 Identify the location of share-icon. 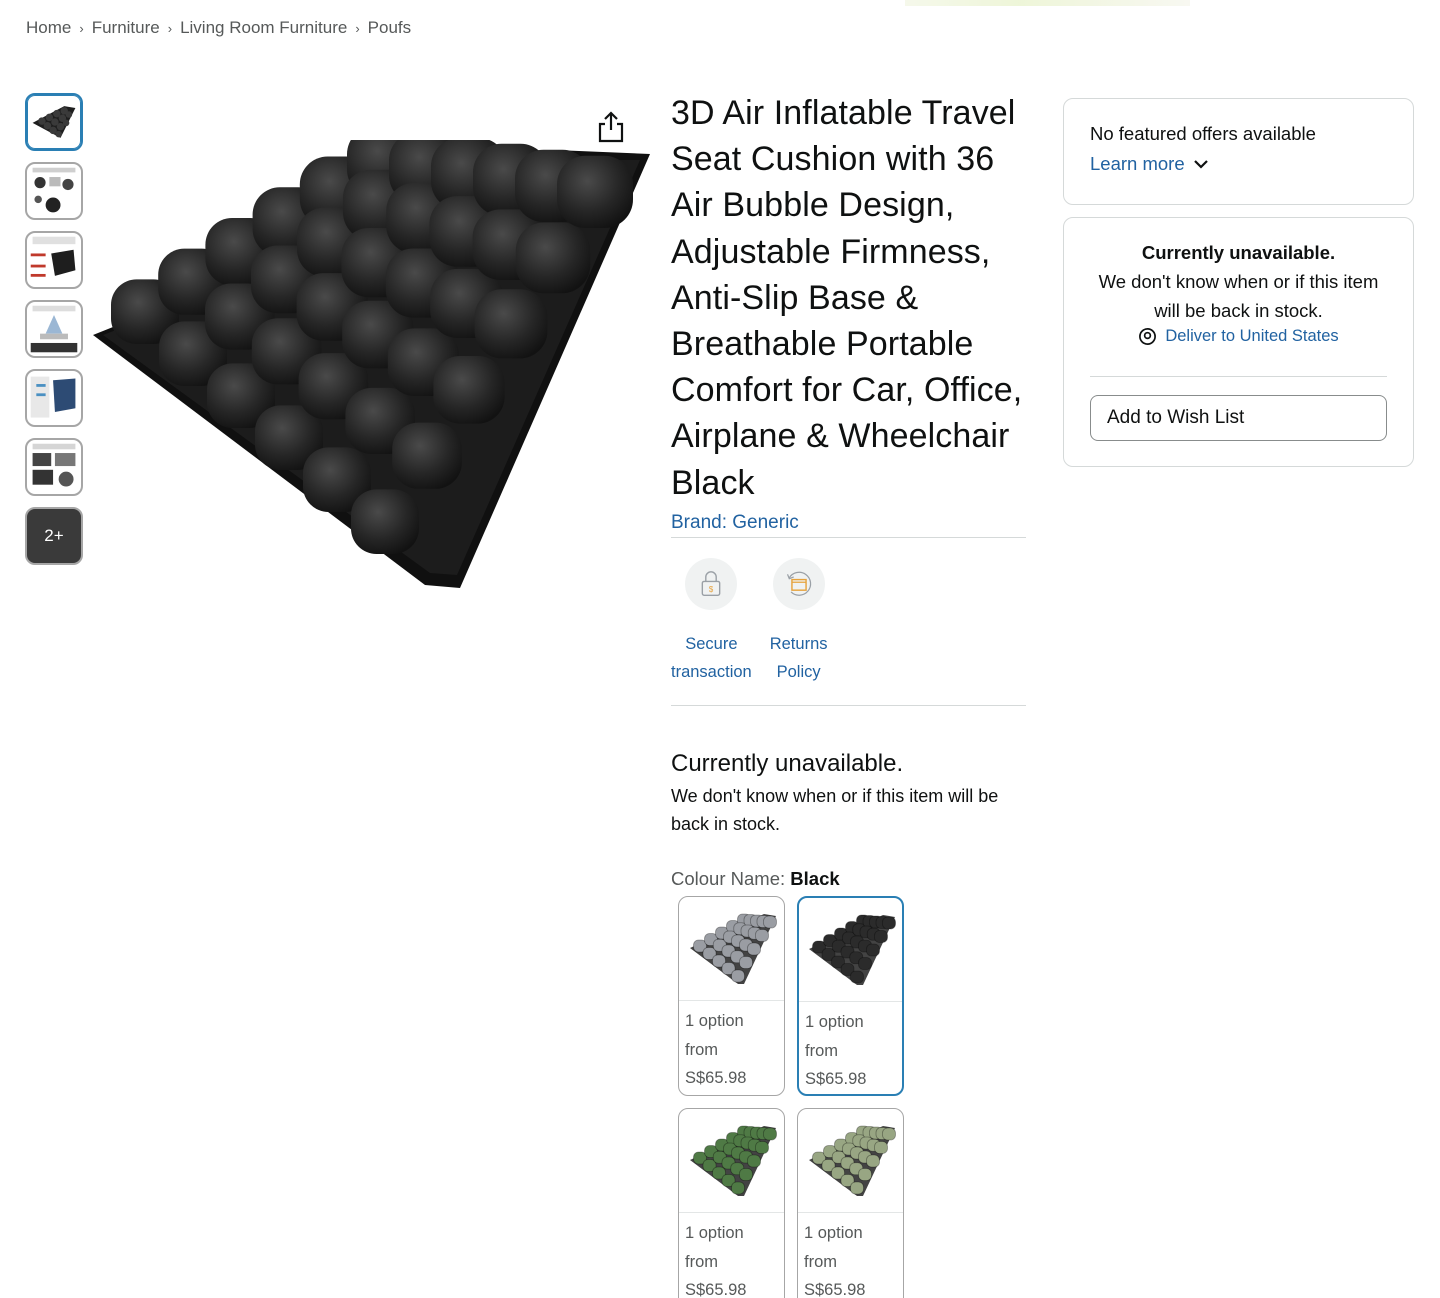
(611, 127).